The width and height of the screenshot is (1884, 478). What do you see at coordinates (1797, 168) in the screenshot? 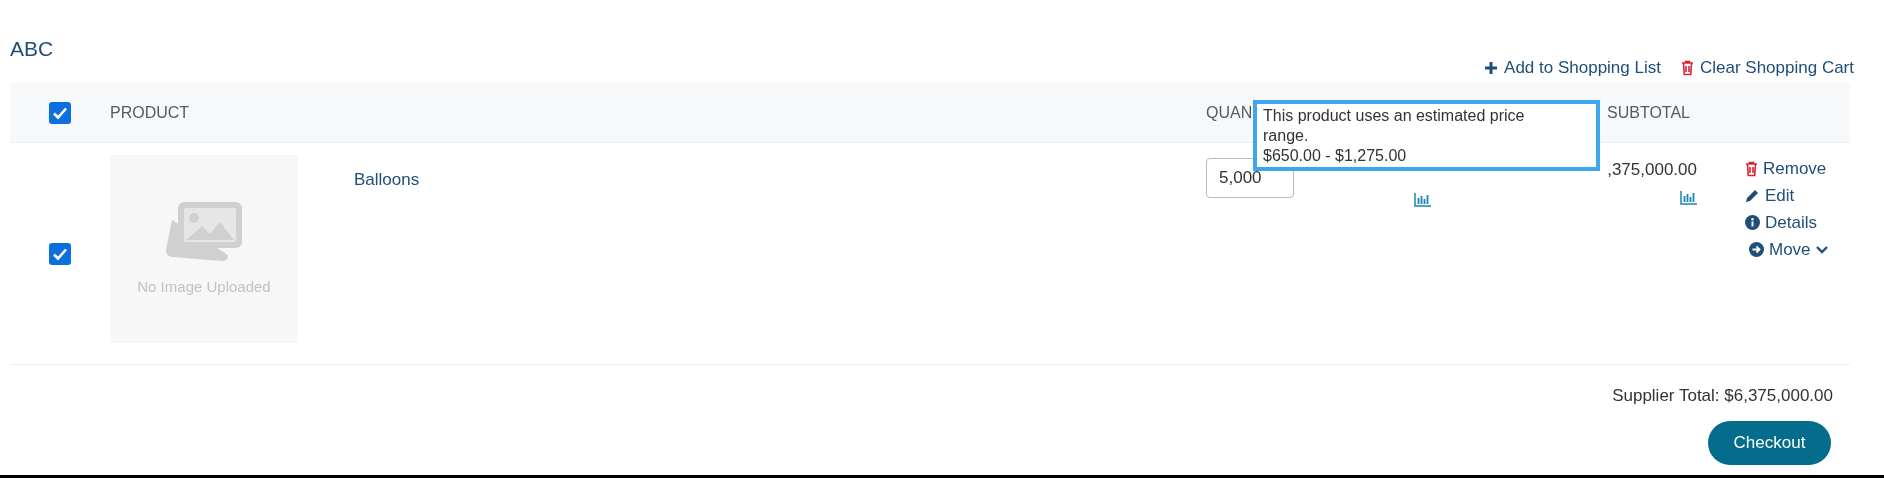
I see `remove-link: Remove` at bounding box center [1797, 168].